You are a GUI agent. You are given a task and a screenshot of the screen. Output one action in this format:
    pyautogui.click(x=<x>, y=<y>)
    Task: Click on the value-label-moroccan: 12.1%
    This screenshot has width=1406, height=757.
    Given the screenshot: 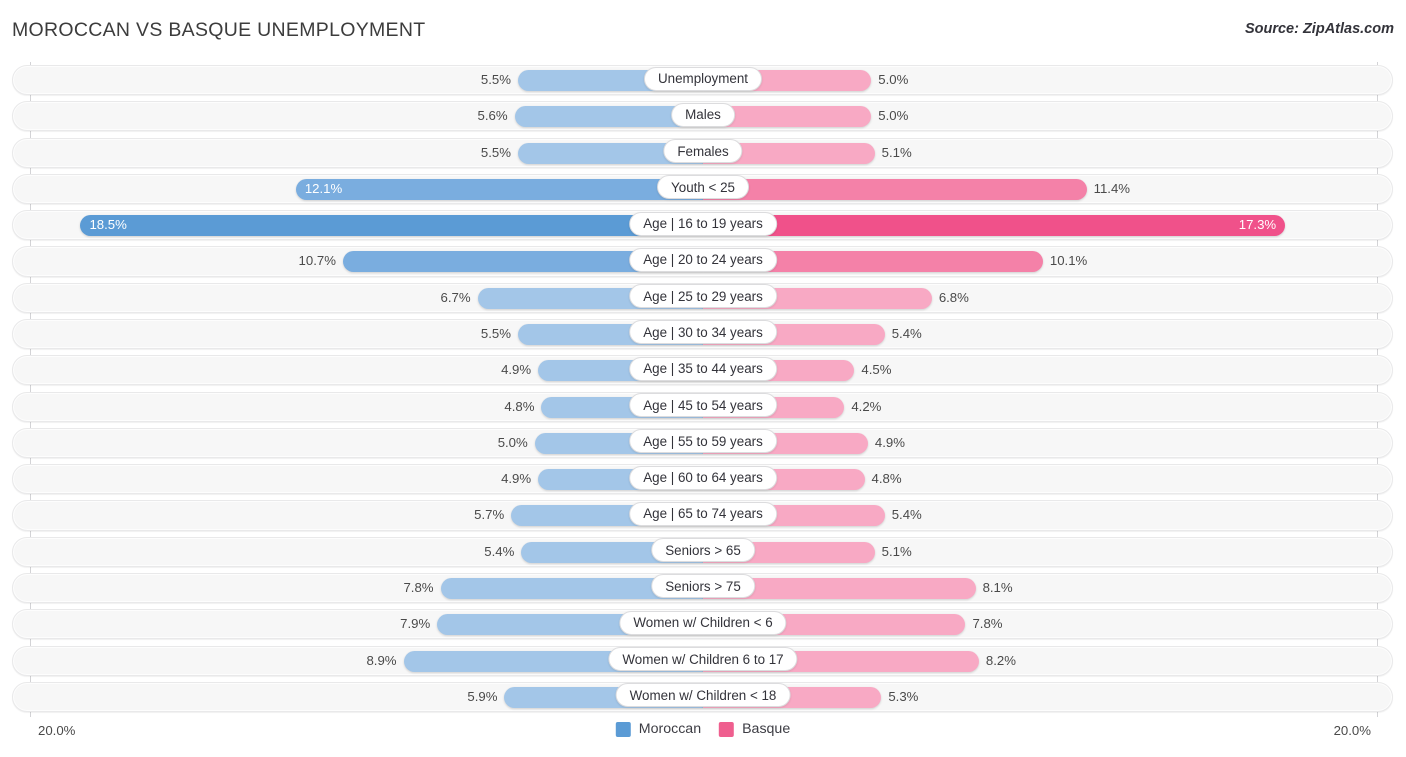 What is the action you would take?
    pyautogui.click(x=323, y=188)
    